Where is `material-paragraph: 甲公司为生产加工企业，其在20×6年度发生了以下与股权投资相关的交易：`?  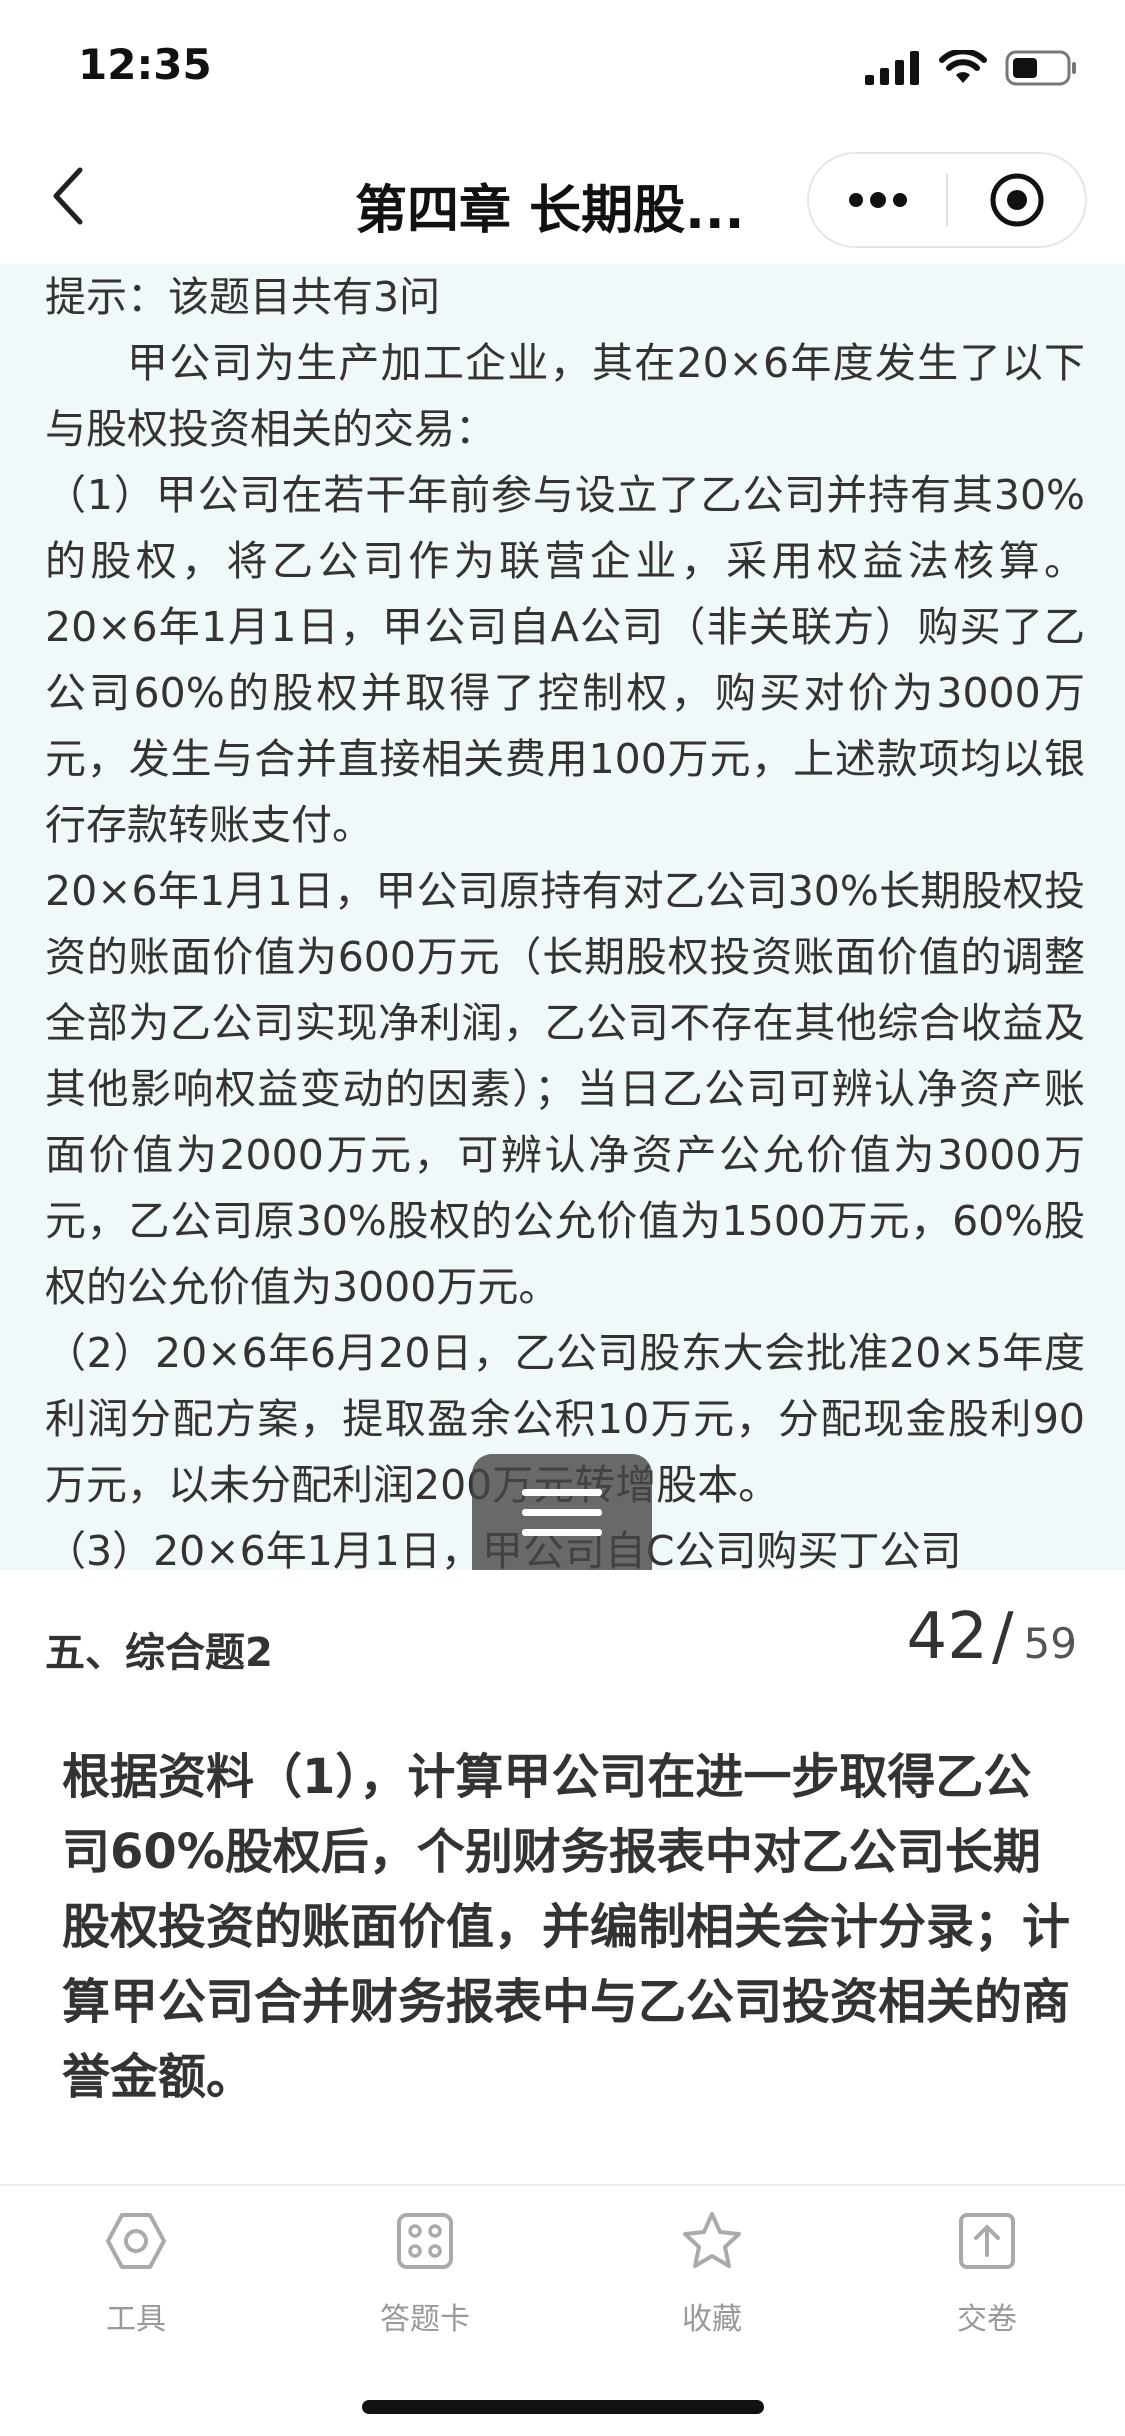 material-paragraph: 甲公司为生产加工企业，其在20×6年度发生了以下与股权投资相关的交易： is located at coordinates (565, 396).